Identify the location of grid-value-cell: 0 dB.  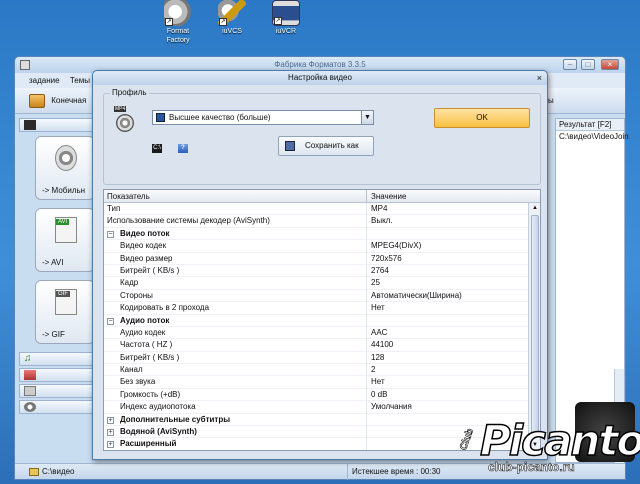
(376, 395).